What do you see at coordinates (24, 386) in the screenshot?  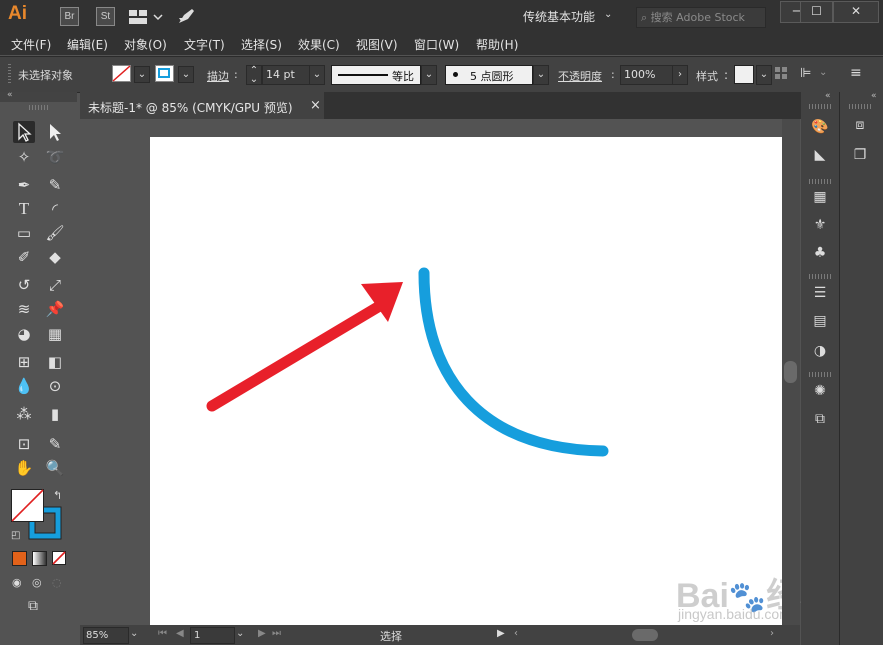 I see `eyedropper-tool-icon: 💧` at bounding box center [24, 386].